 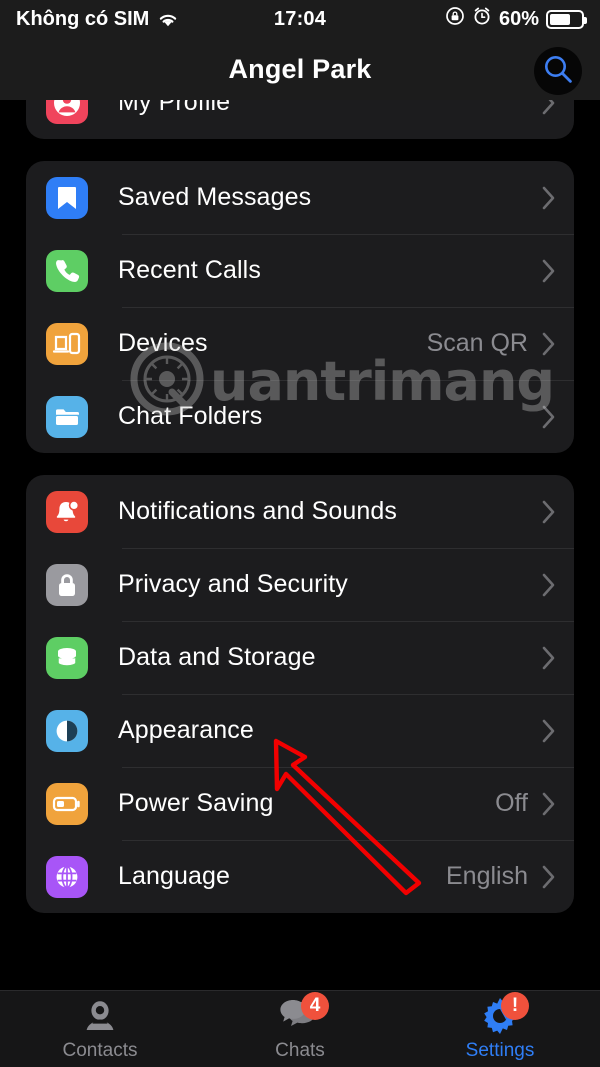 What do you see at coordinates (500, 1050) in the screenshot?
I see `tab-label: Settings` at bounding box center [500, 1050].